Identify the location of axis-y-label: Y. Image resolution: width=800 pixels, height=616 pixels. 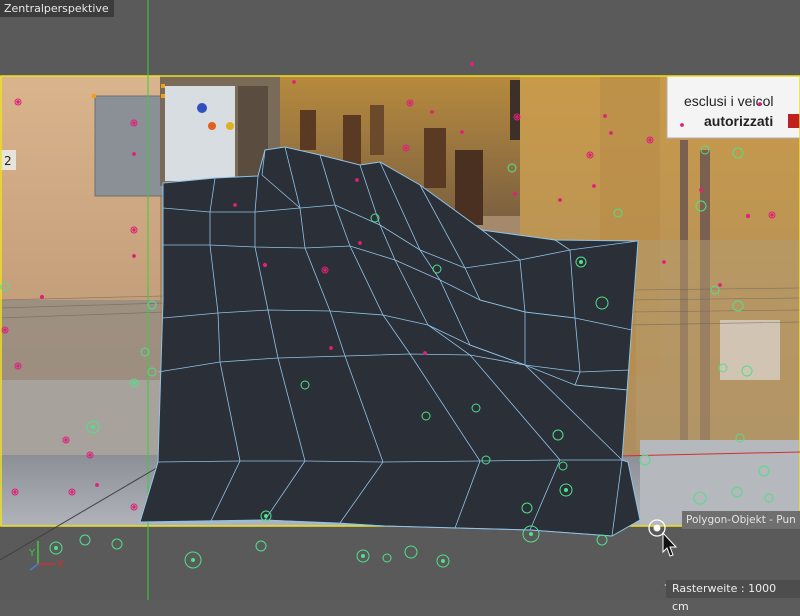
(32, 553).